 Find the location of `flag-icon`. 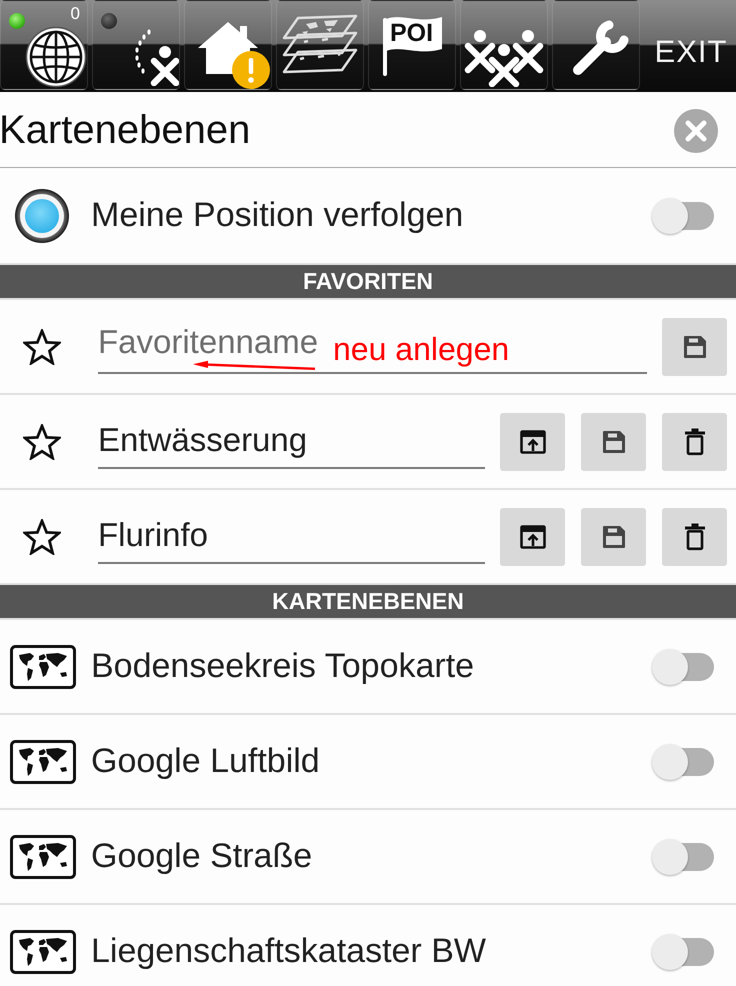

flag-icon is located at coordinates (412, 45).